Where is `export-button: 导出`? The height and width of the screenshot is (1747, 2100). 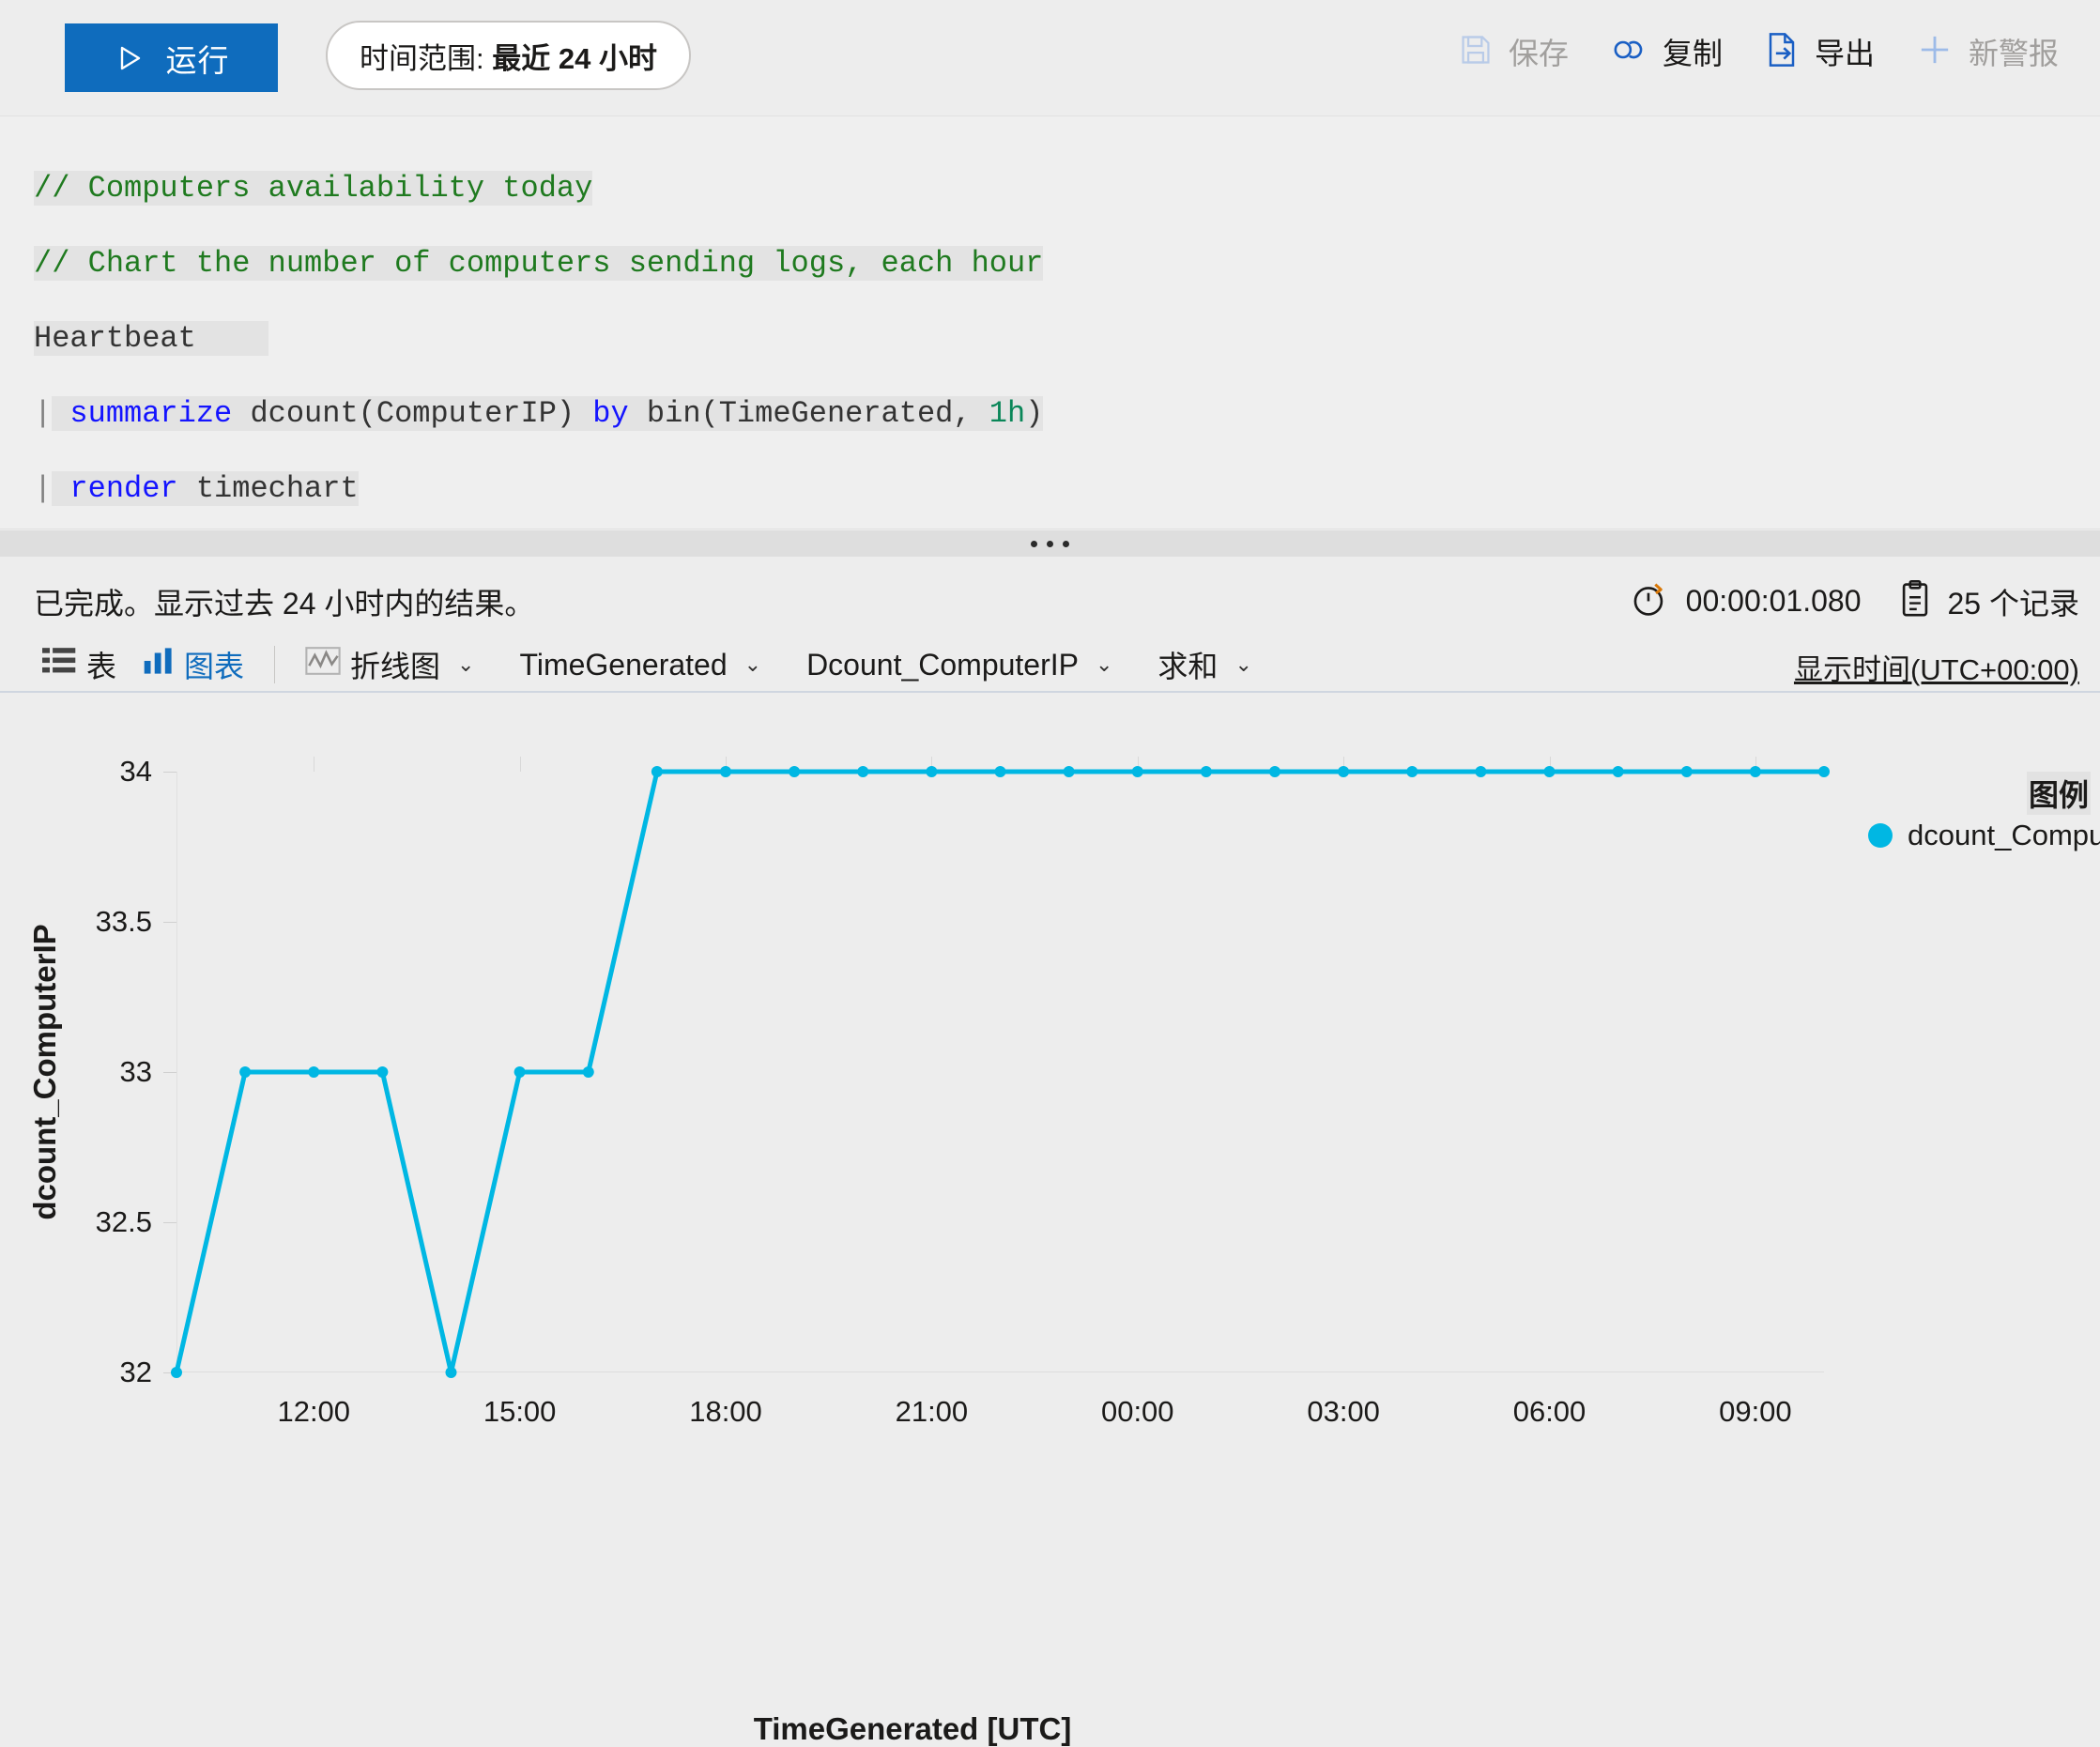 export-button: 导出 is located at coordinates (1819, 51).